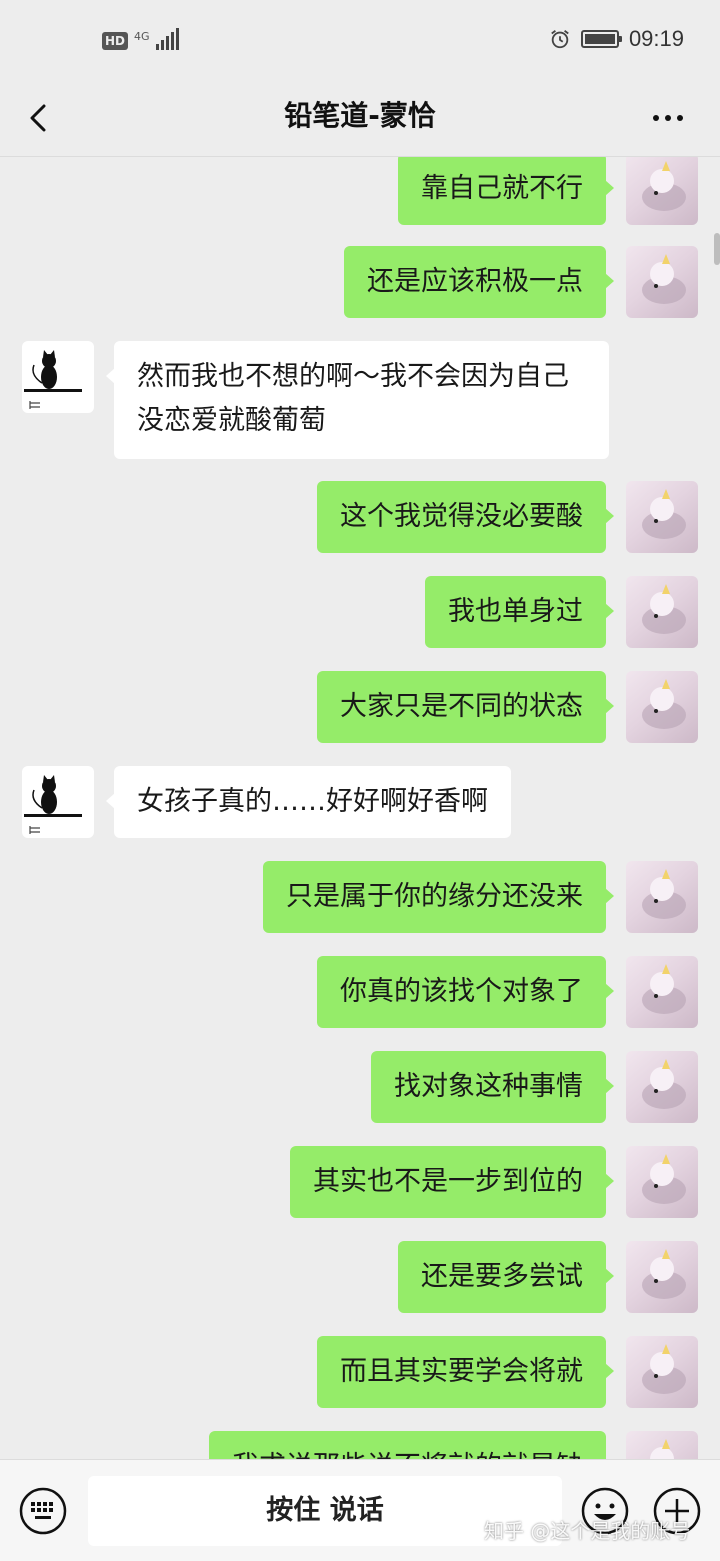  I want to click on status-bar: HD 4G 09:19, so click(360, 40).